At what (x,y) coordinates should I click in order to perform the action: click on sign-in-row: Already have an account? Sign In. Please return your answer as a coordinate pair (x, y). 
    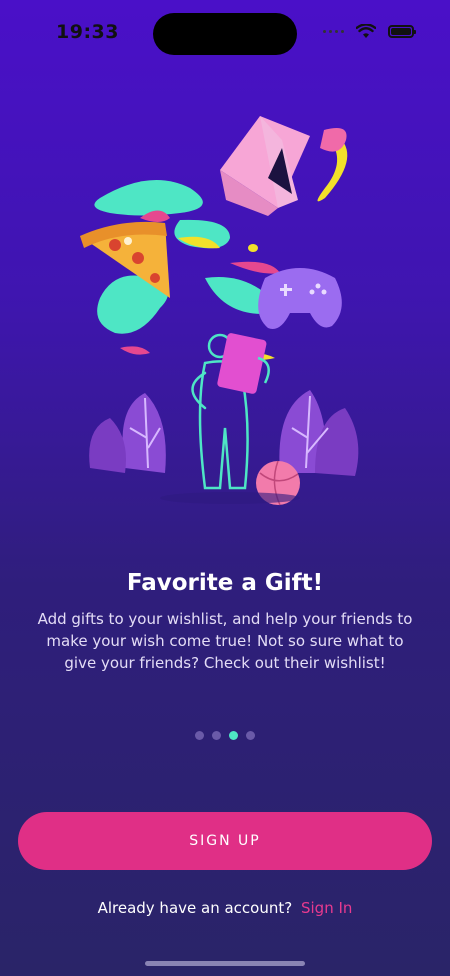
    Looking at the image, I should click on (225, 908).